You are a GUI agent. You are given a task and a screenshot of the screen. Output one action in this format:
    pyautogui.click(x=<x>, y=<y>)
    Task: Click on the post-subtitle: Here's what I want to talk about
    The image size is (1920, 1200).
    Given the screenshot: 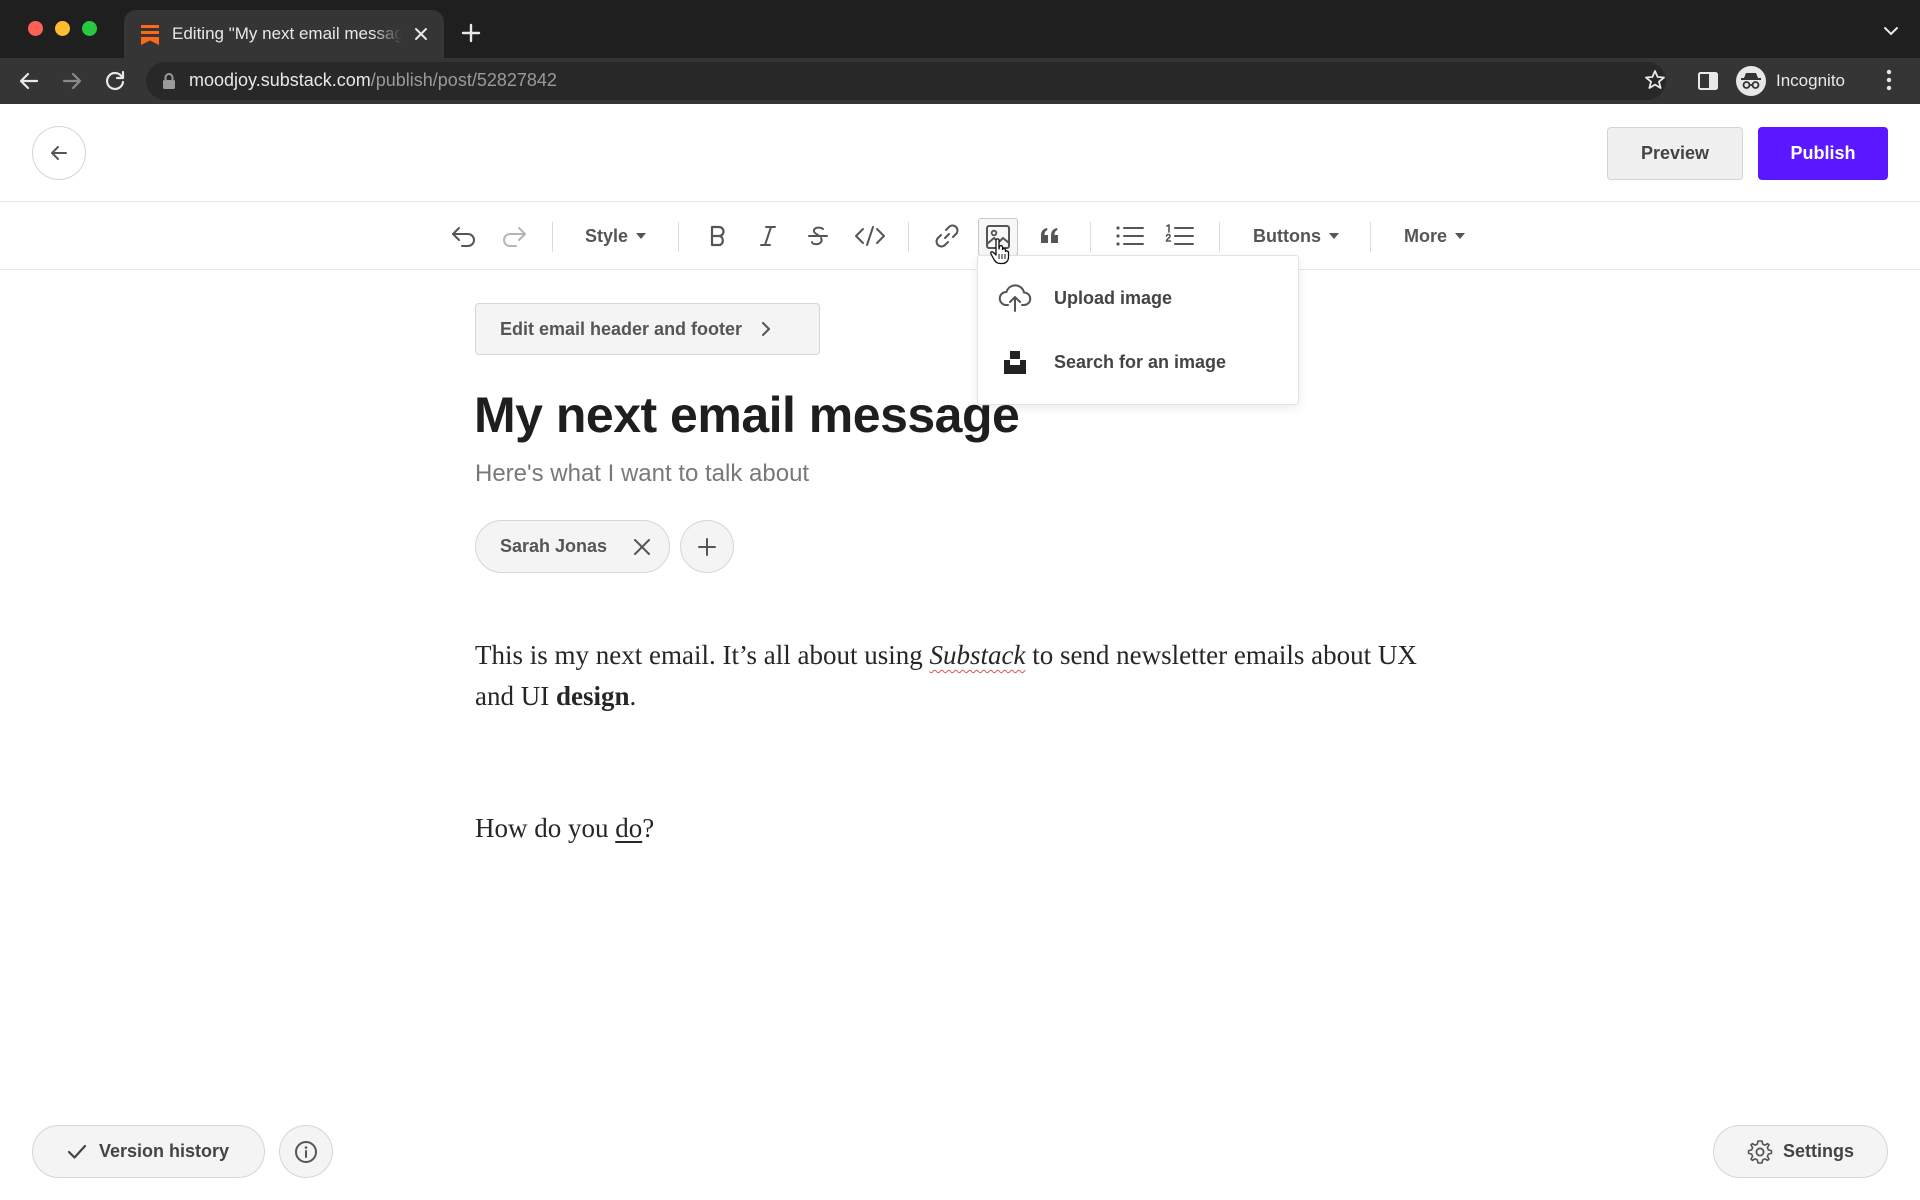 What is the action you would take?
    pyautogui.click(x=642, y=474)
    